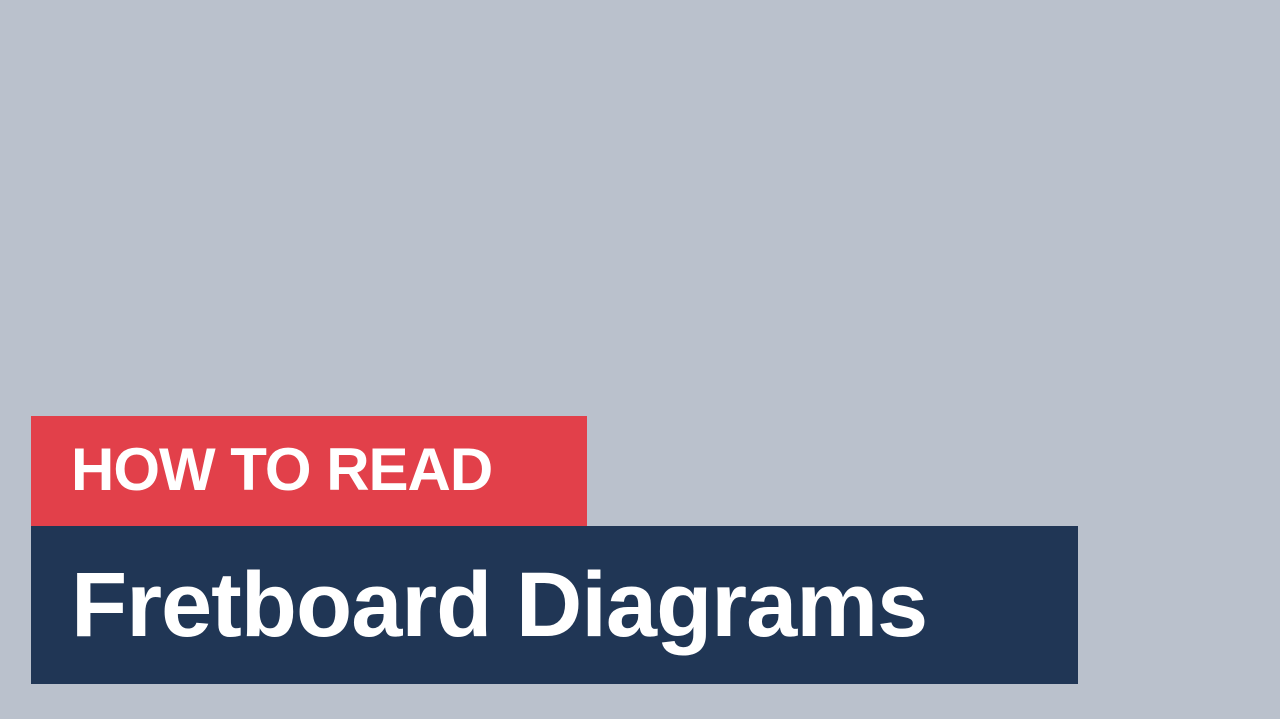 This screenshot has width=1280, height=719. I want to click on kicker-banner: HOW TO READ, so click(309, 471).